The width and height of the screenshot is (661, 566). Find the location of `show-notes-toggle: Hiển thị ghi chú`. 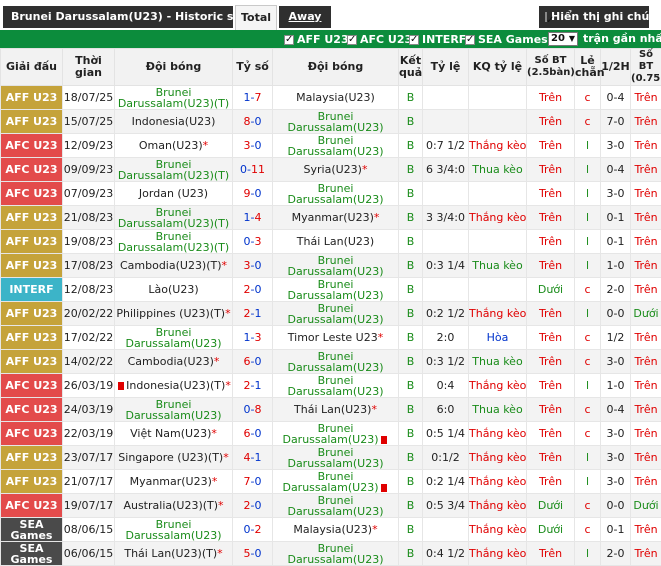

show-notes-toggle: Hiển thị ghi chú is located at coordinates (594, 17).